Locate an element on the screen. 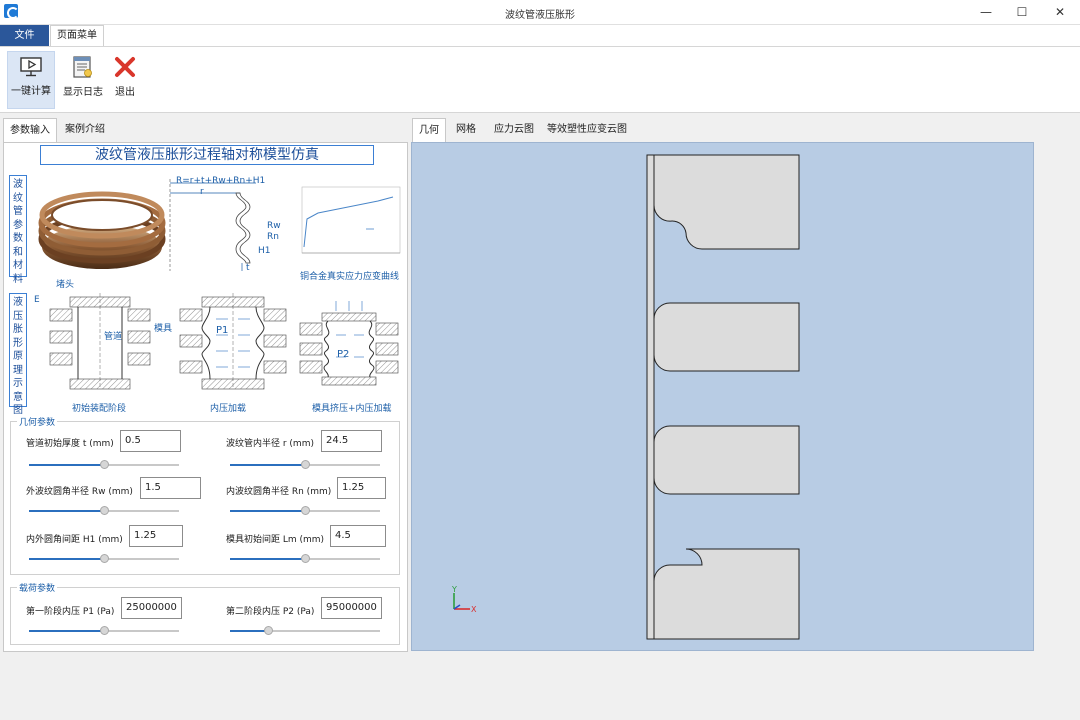 The width and height of the screenshot is (1080, 720). stage3-die-compression-diagram is located at coordinates (349, 343).